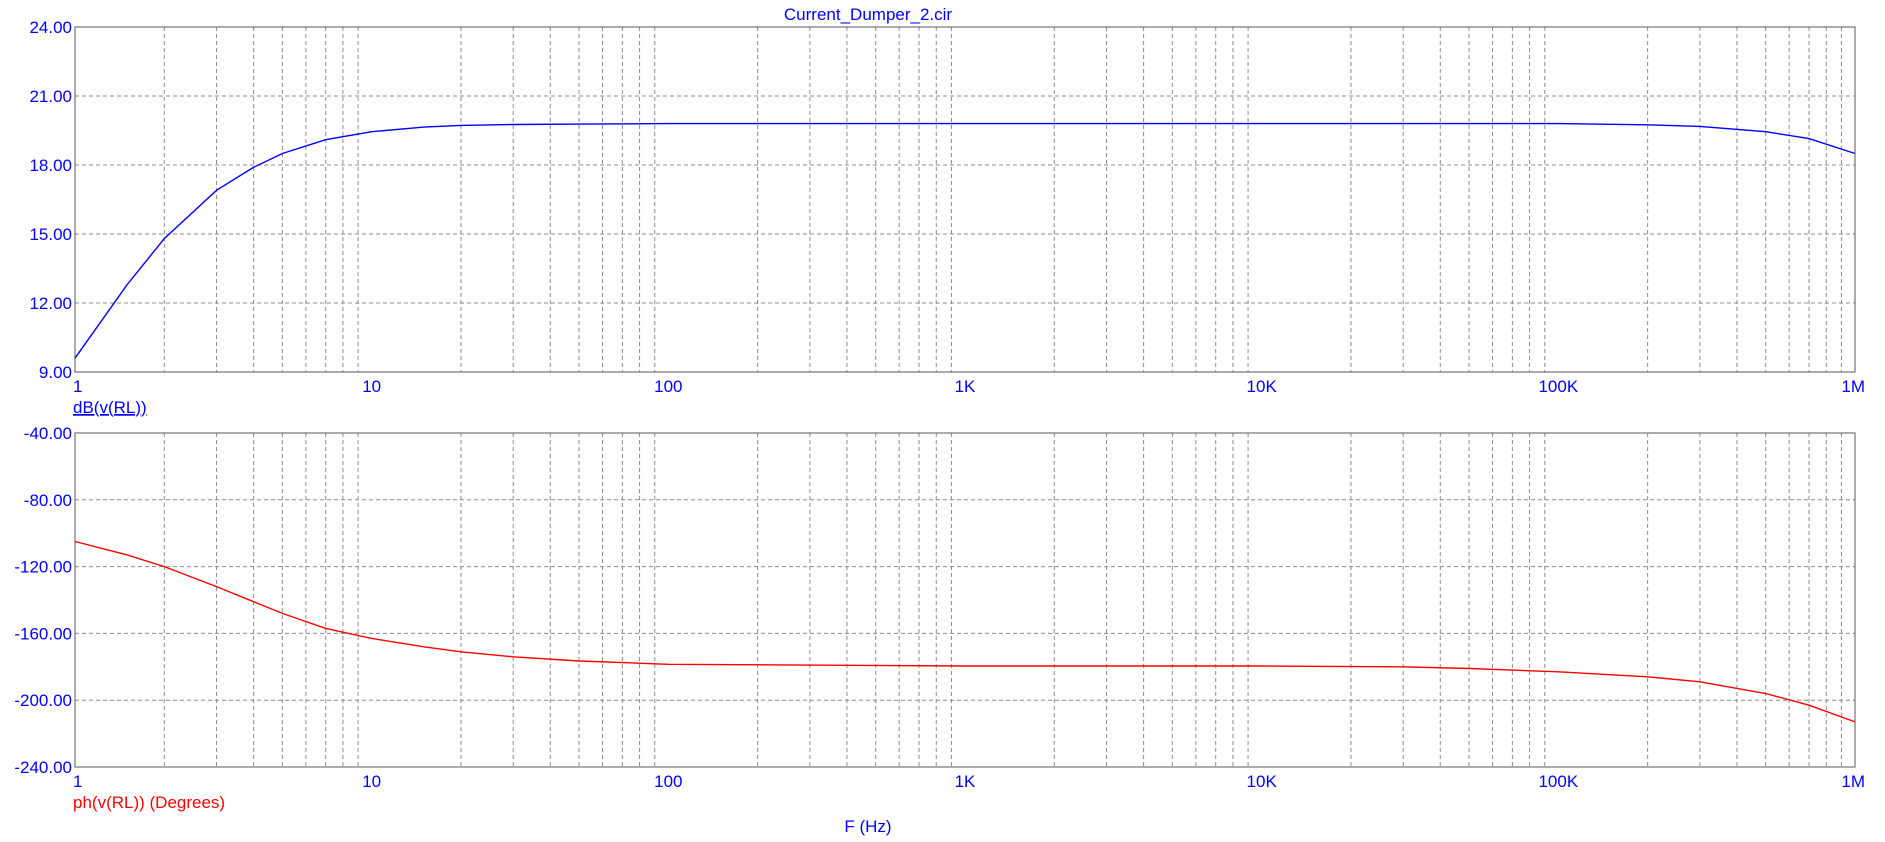 The width and height of the screenshot is (1885, 842). Describe the element at coordinates (43, 567) in the screenshot. I see `y-tick-label: -120.00` at that location.